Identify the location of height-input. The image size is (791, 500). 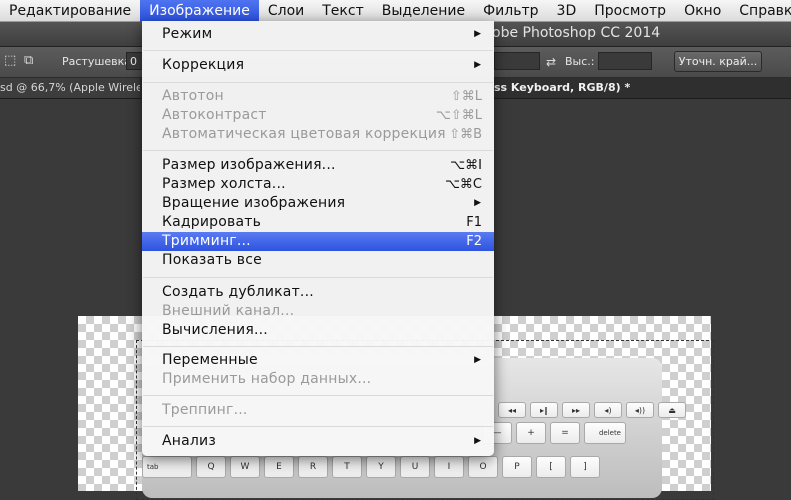
(625, 61).